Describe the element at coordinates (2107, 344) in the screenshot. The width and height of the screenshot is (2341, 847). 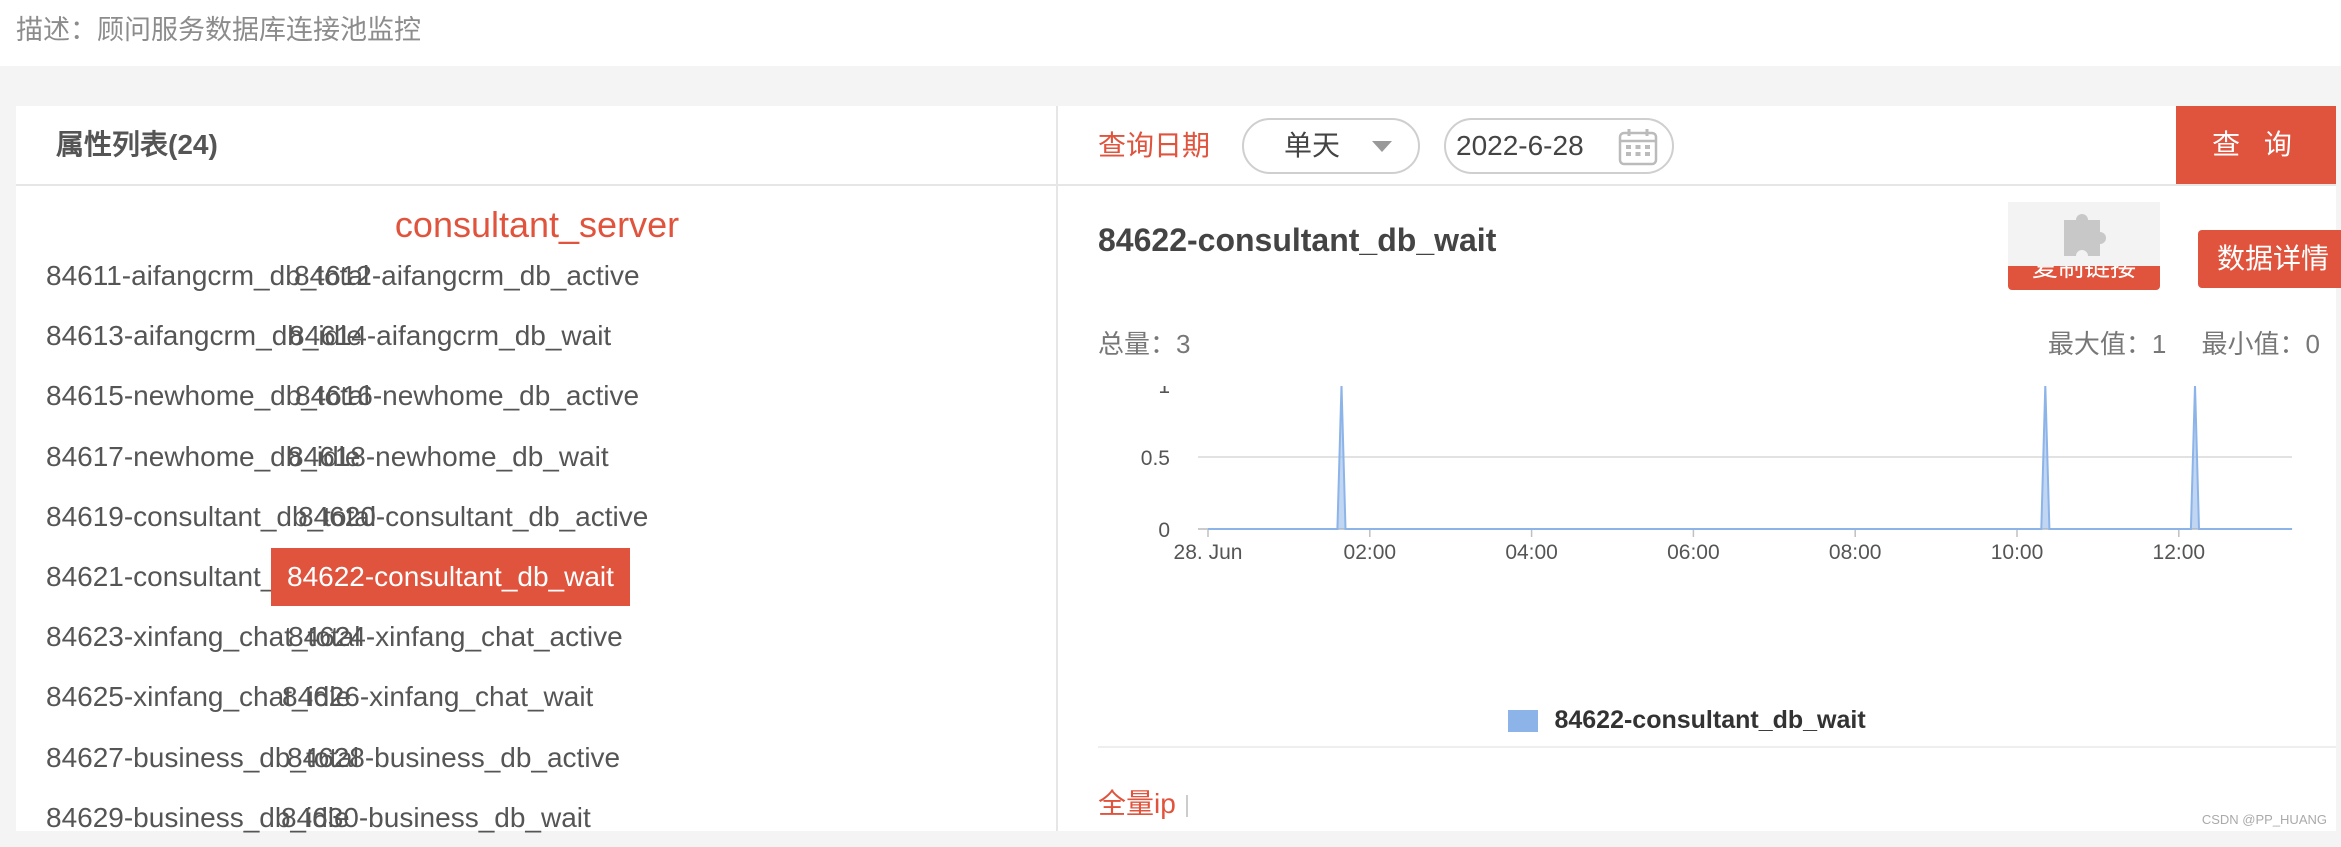
I see `max-value: 最大值：1` at that location.